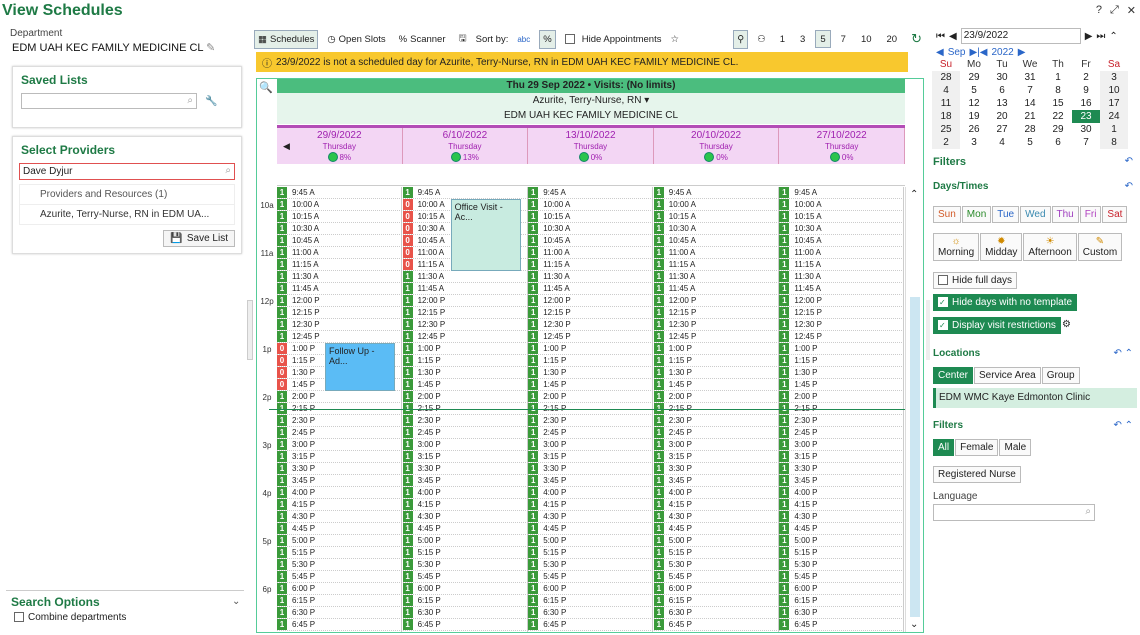 The height and width of the screenshot is (635, 1140). What do you see at coordinates (1089, 36) in the screenshot?
I see `next-icon: ▶` at bounding box center [1089, 36].